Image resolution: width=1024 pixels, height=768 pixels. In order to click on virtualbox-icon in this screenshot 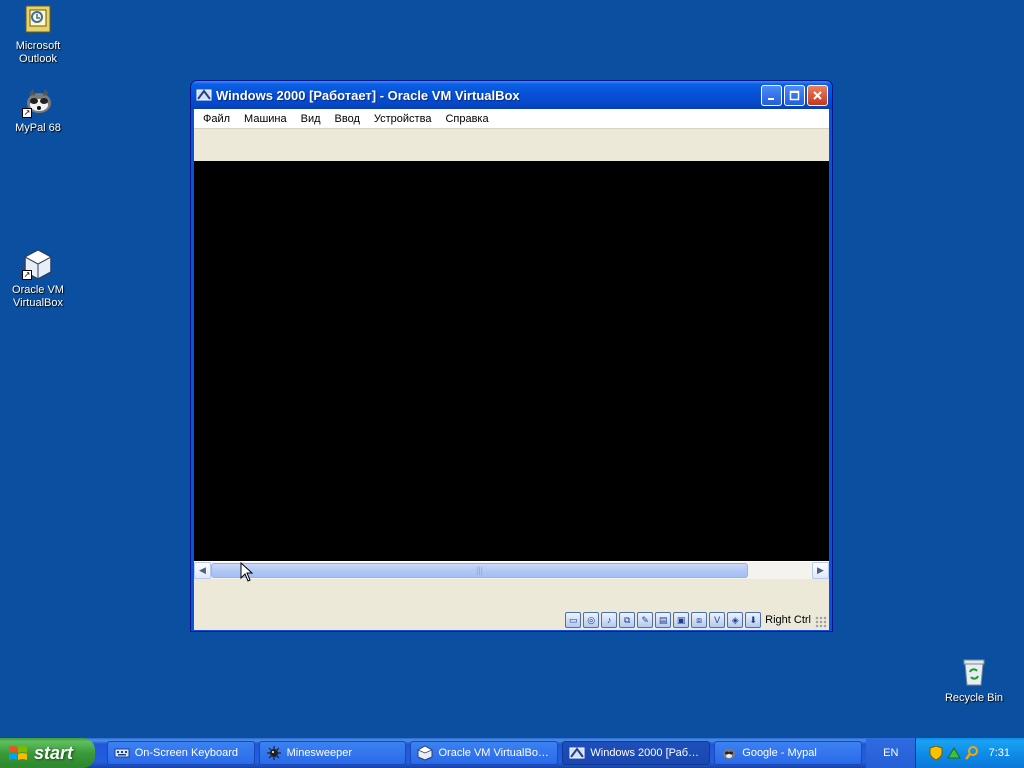, I will do `click(425, 753)`.